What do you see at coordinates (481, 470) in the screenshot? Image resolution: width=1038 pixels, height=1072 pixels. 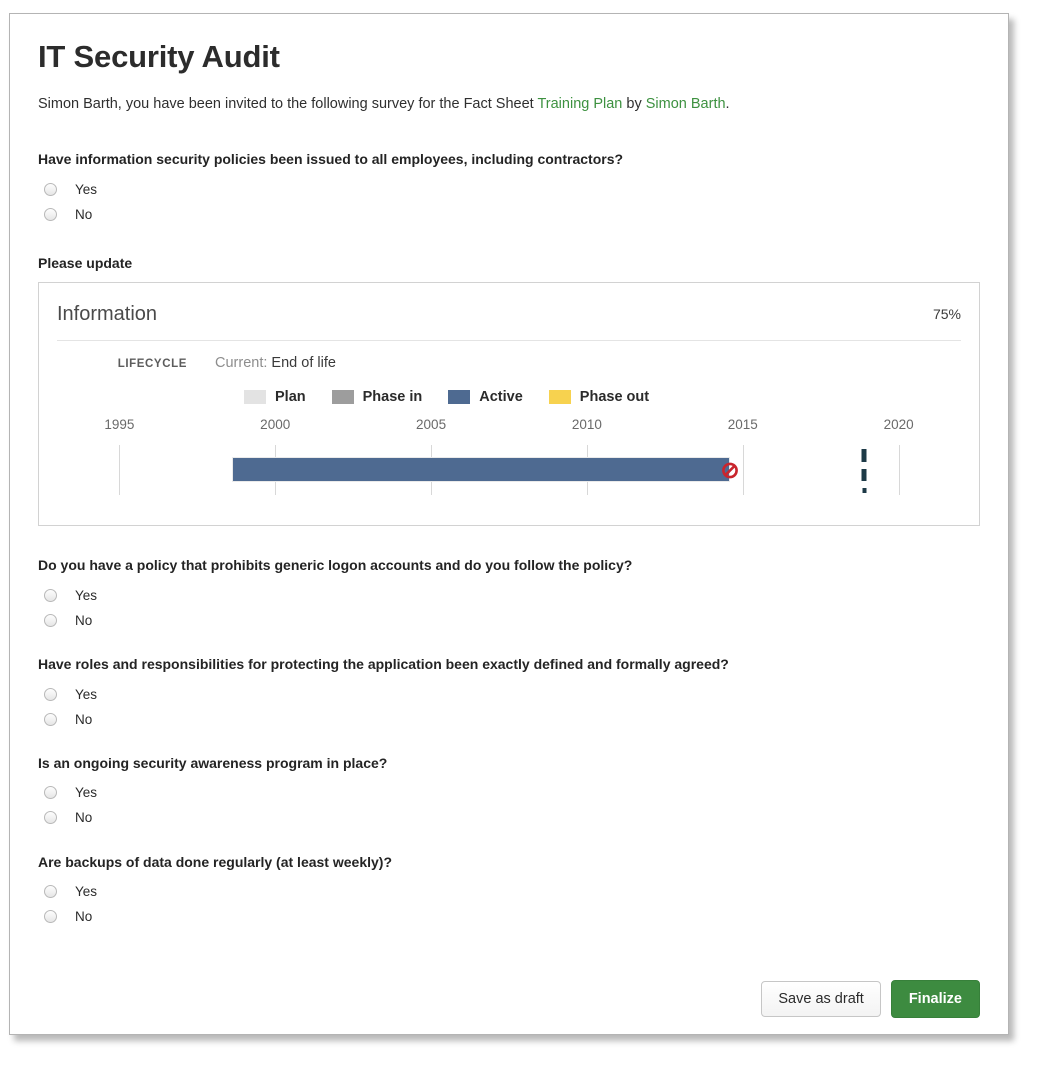 I see `lifecycle-bar-active` at bounding box center [481, 470].